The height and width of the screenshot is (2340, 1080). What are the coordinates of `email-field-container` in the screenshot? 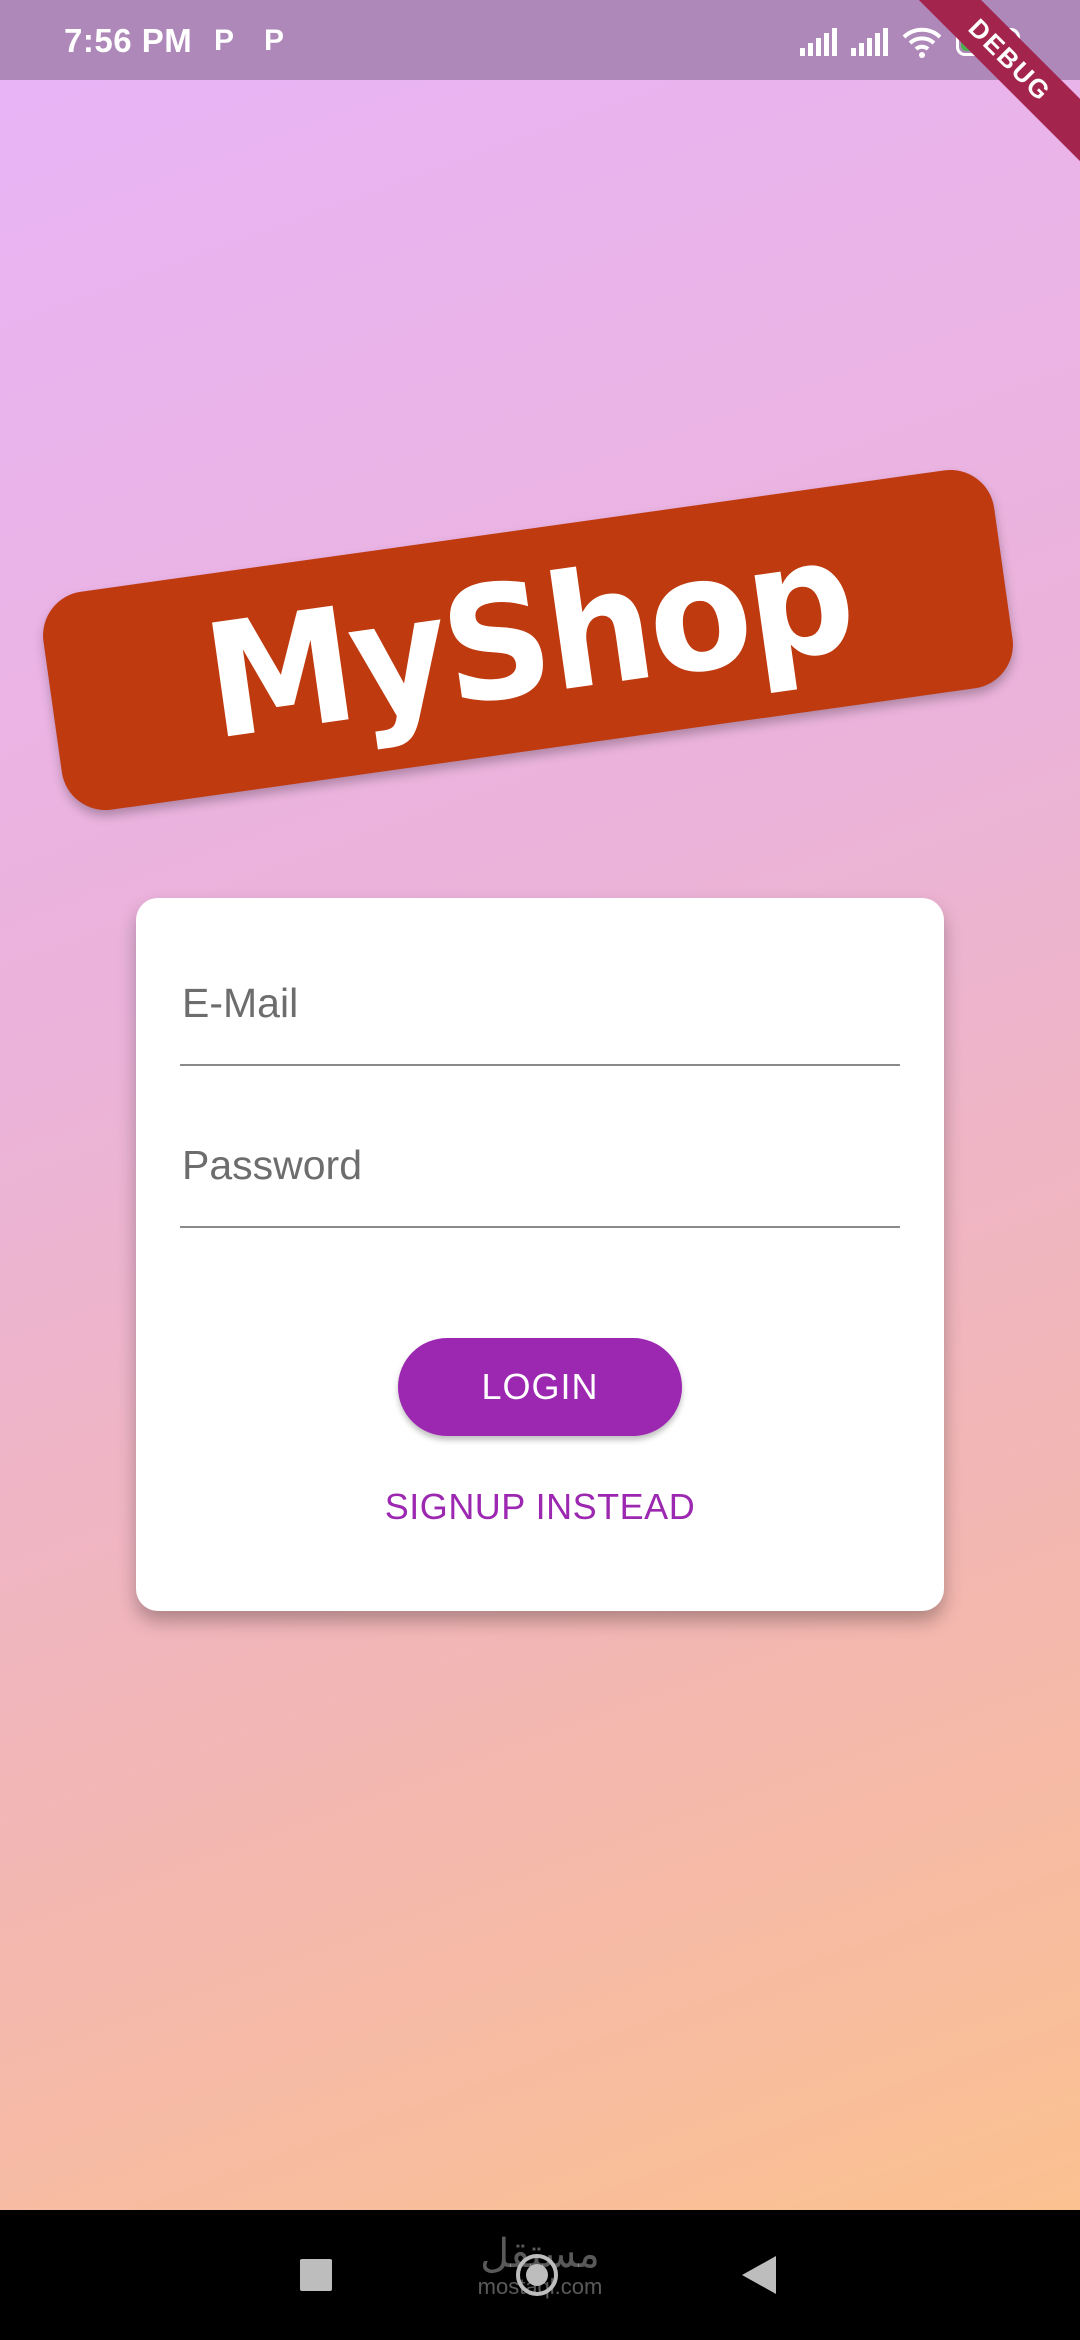 It's located at (542, 1015).